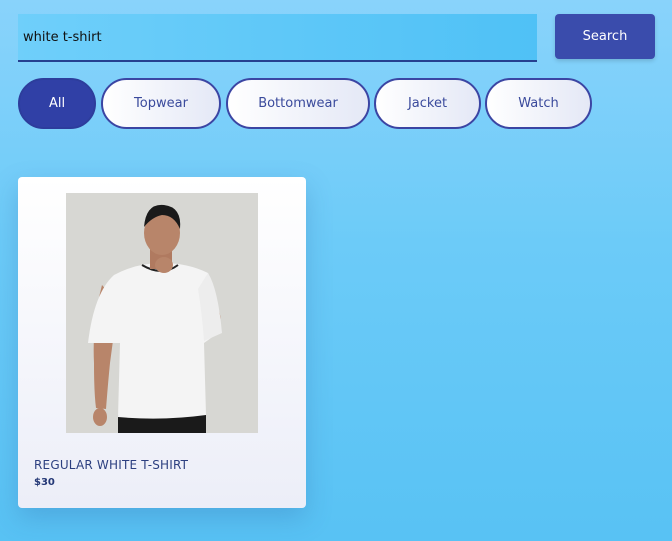  I want to click on search-field, so click(277, 38).